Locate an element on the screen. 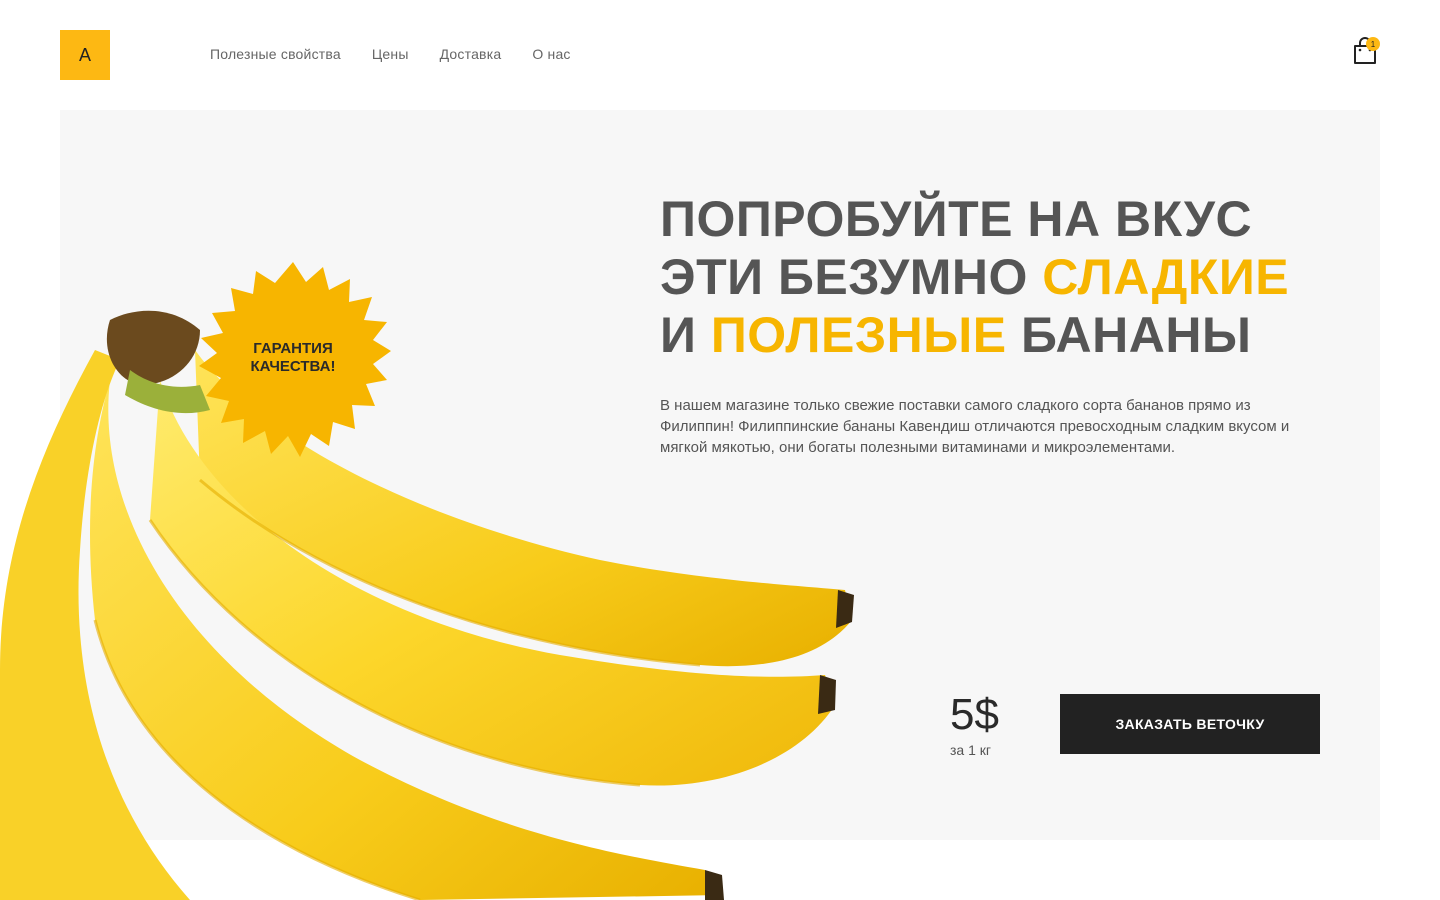  price-value: 5$ is located at coordinates (974, 714).